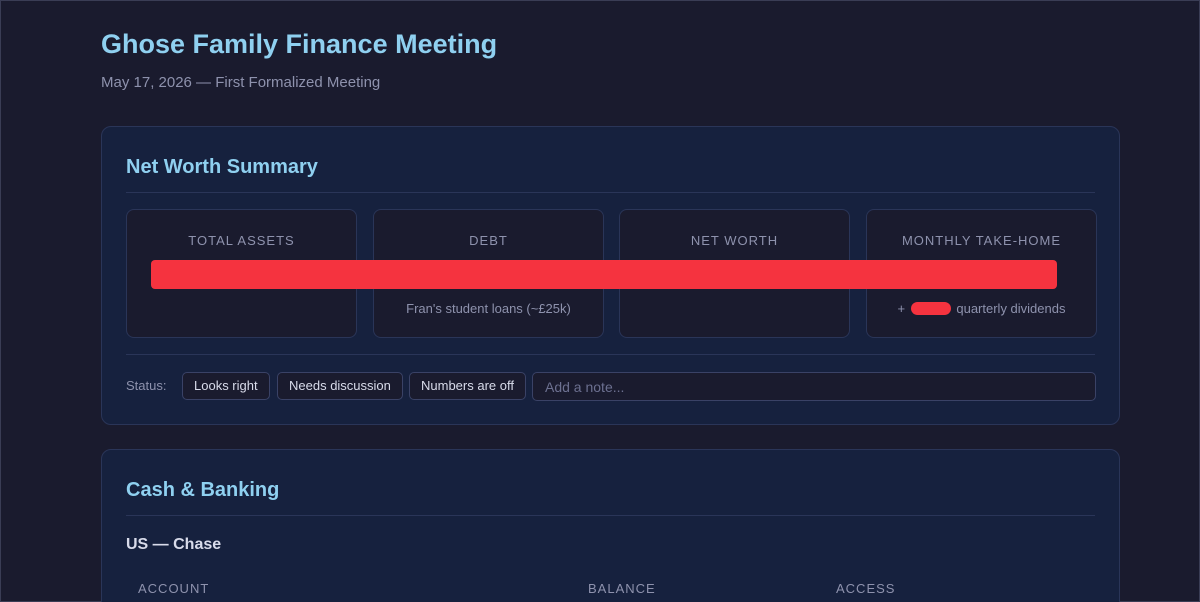 Image resolution: width=1200 pixels, height=602 pixels. Describe the element at coordinates (241, 82) in the screenshot. I see `page-subtitle: May 17, 2026 — First Formalized Meeting` at that location.